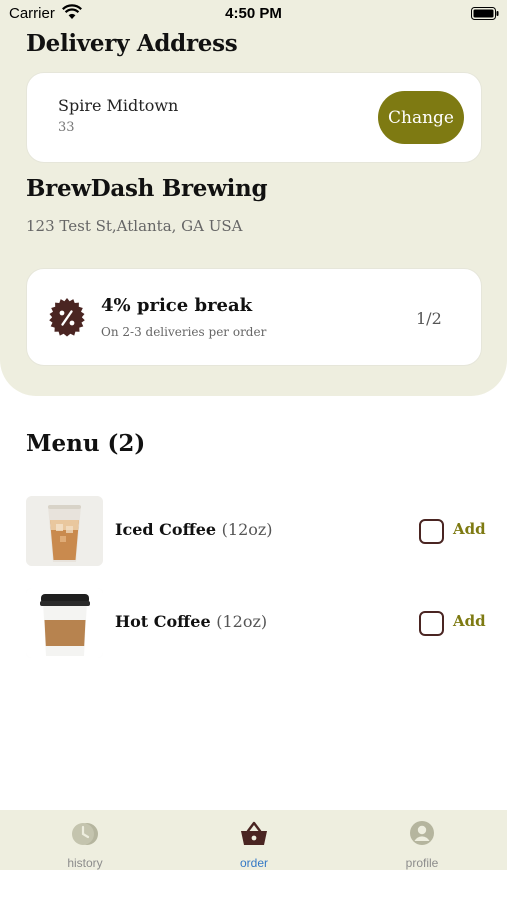 The width and height of the screenshot is (507, 900). I want to click on percent-badge-icon, so click(67, 317).